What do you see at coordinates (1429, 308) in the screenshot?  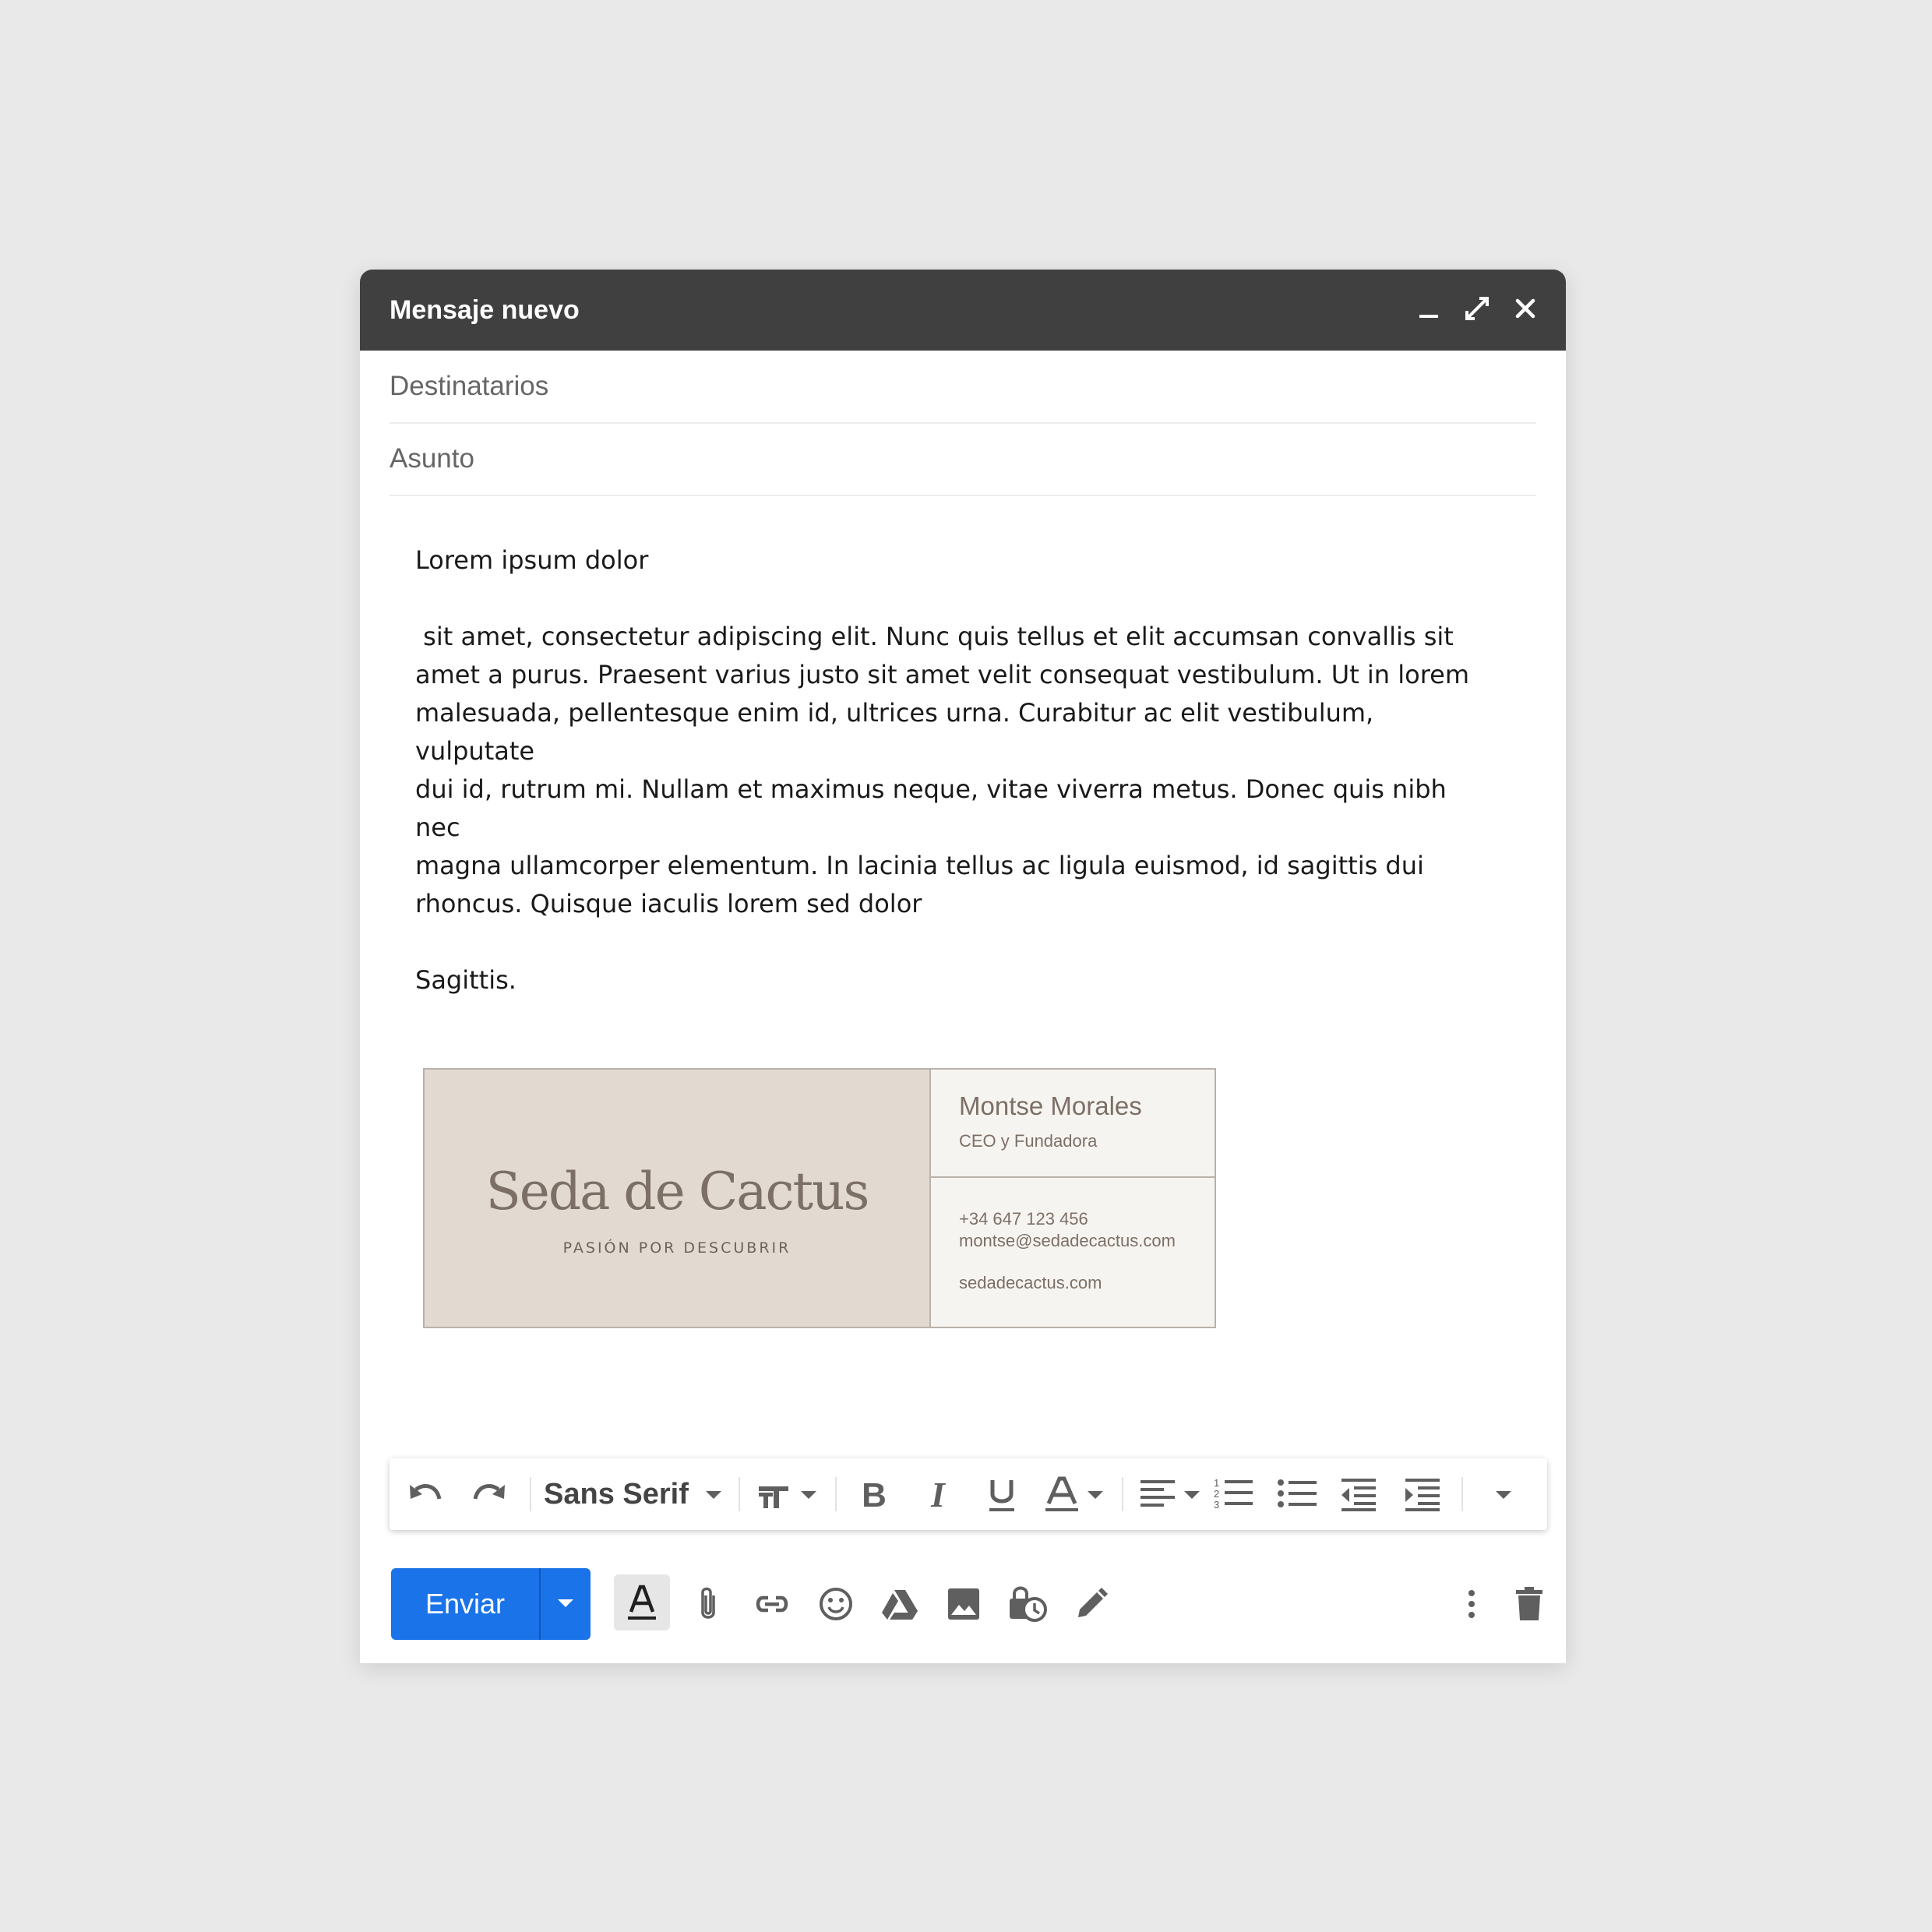 I see `minimize-icon` at bounding box center [1429, 308].